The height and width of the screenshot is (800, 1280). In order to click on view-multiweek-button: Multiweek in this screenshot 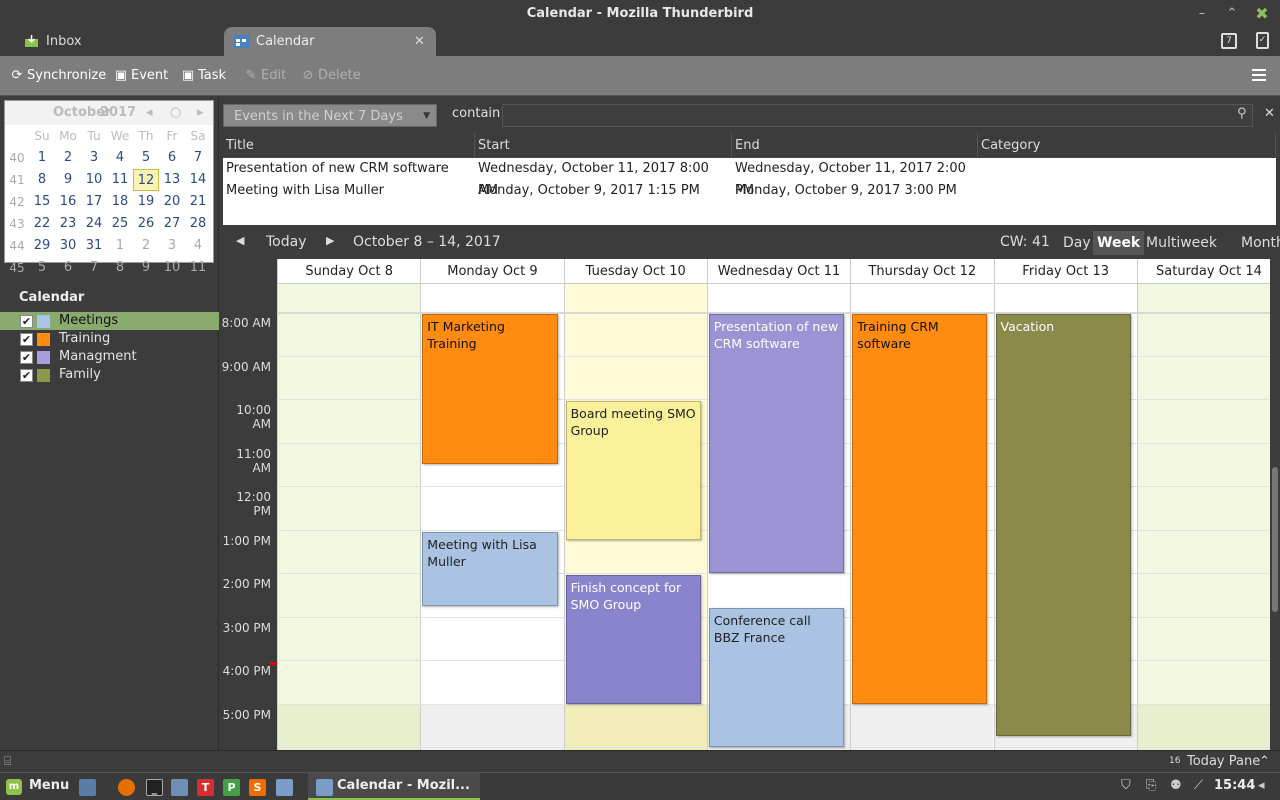, I will do `click(1181, 243)`.